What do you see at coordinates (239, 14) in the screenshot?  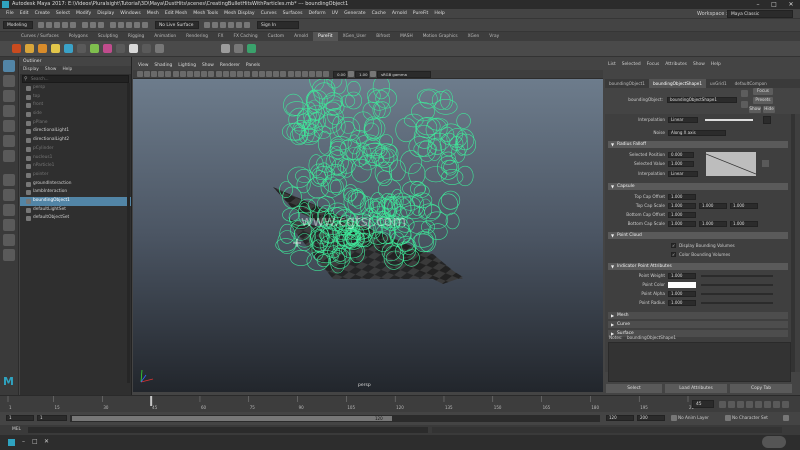 I see `menu-item-mesh-display: Mesh Display` at bounding box center [239, 14].